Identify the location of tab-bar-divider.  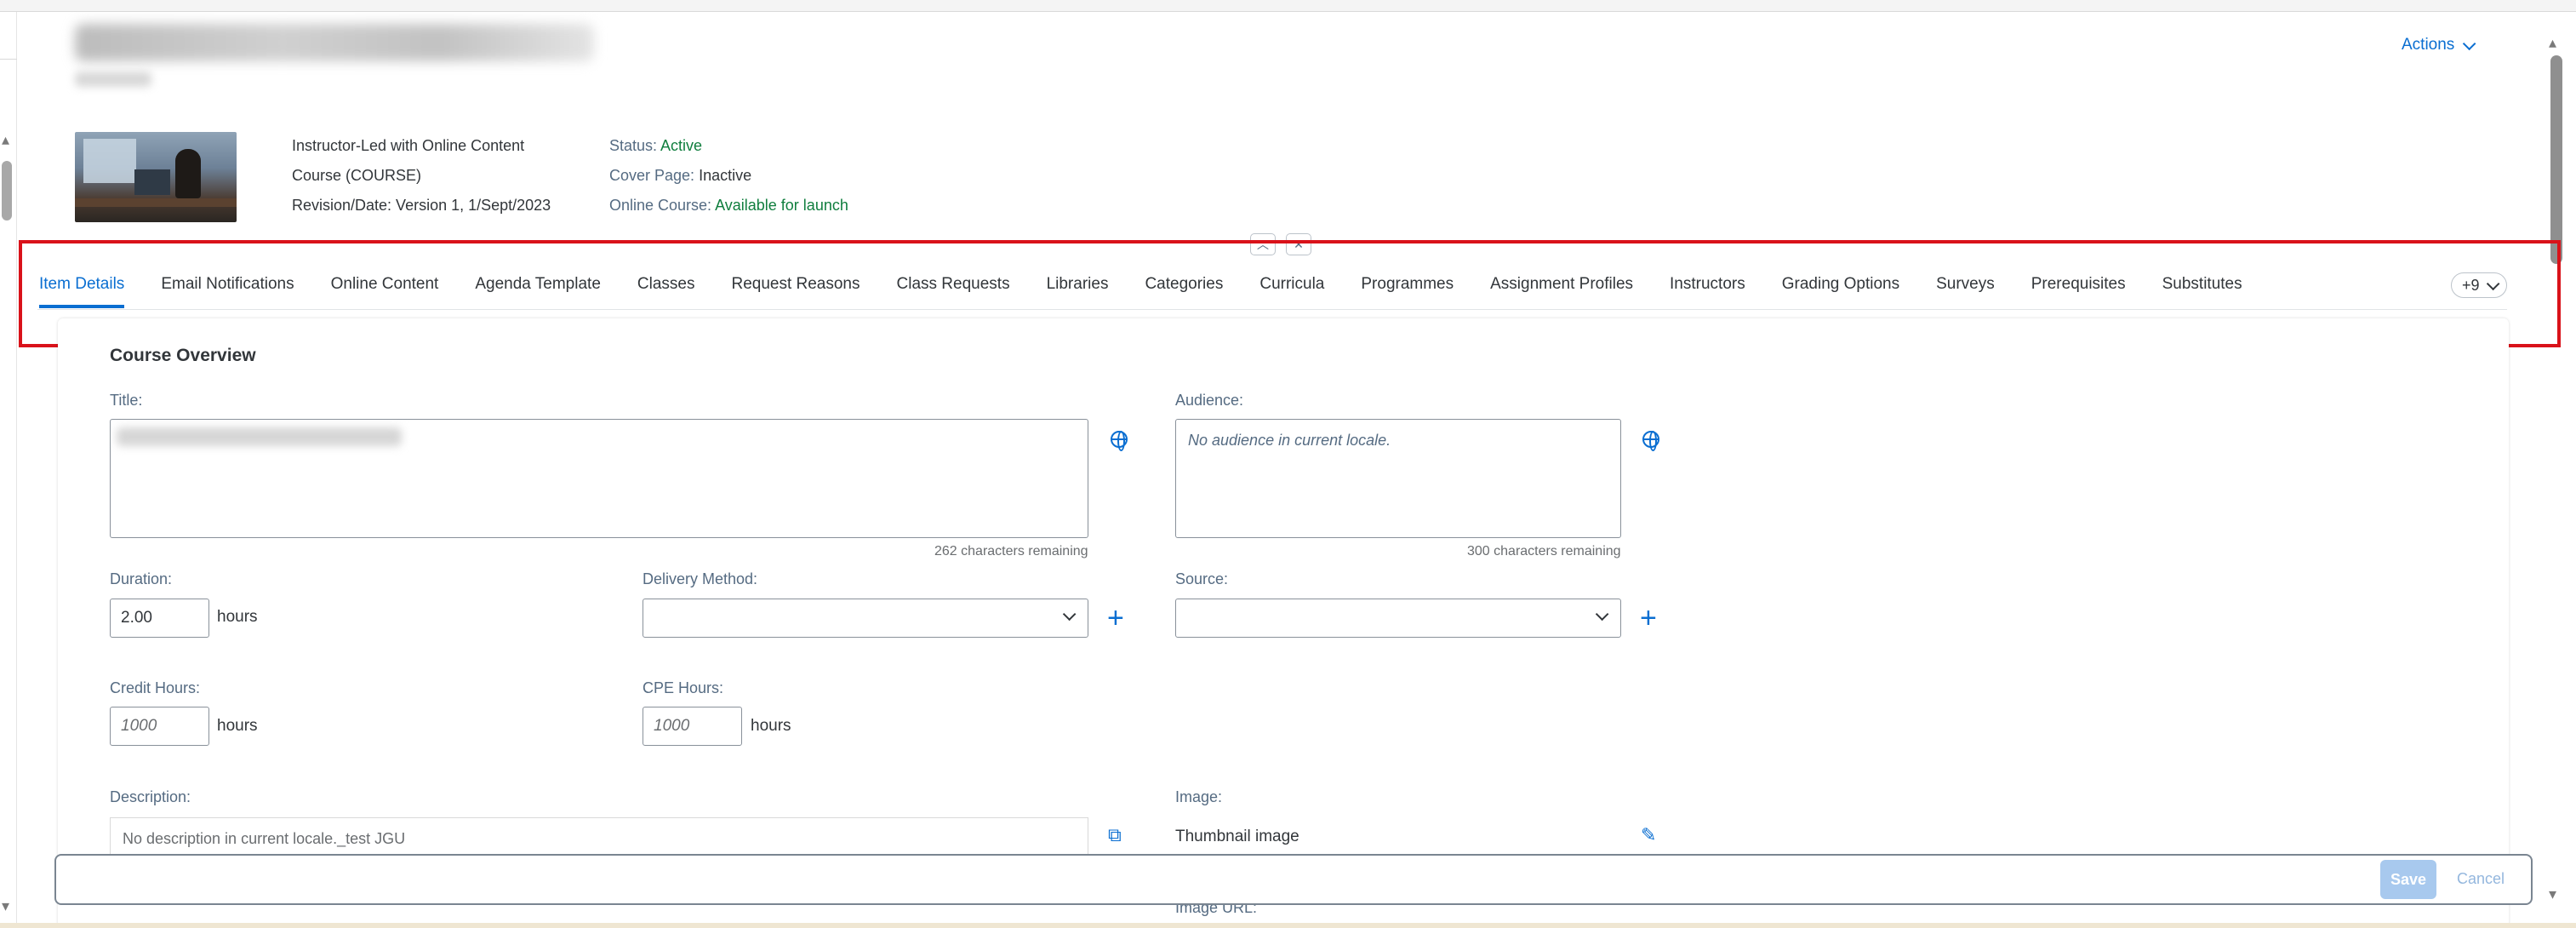
(1272, 309).